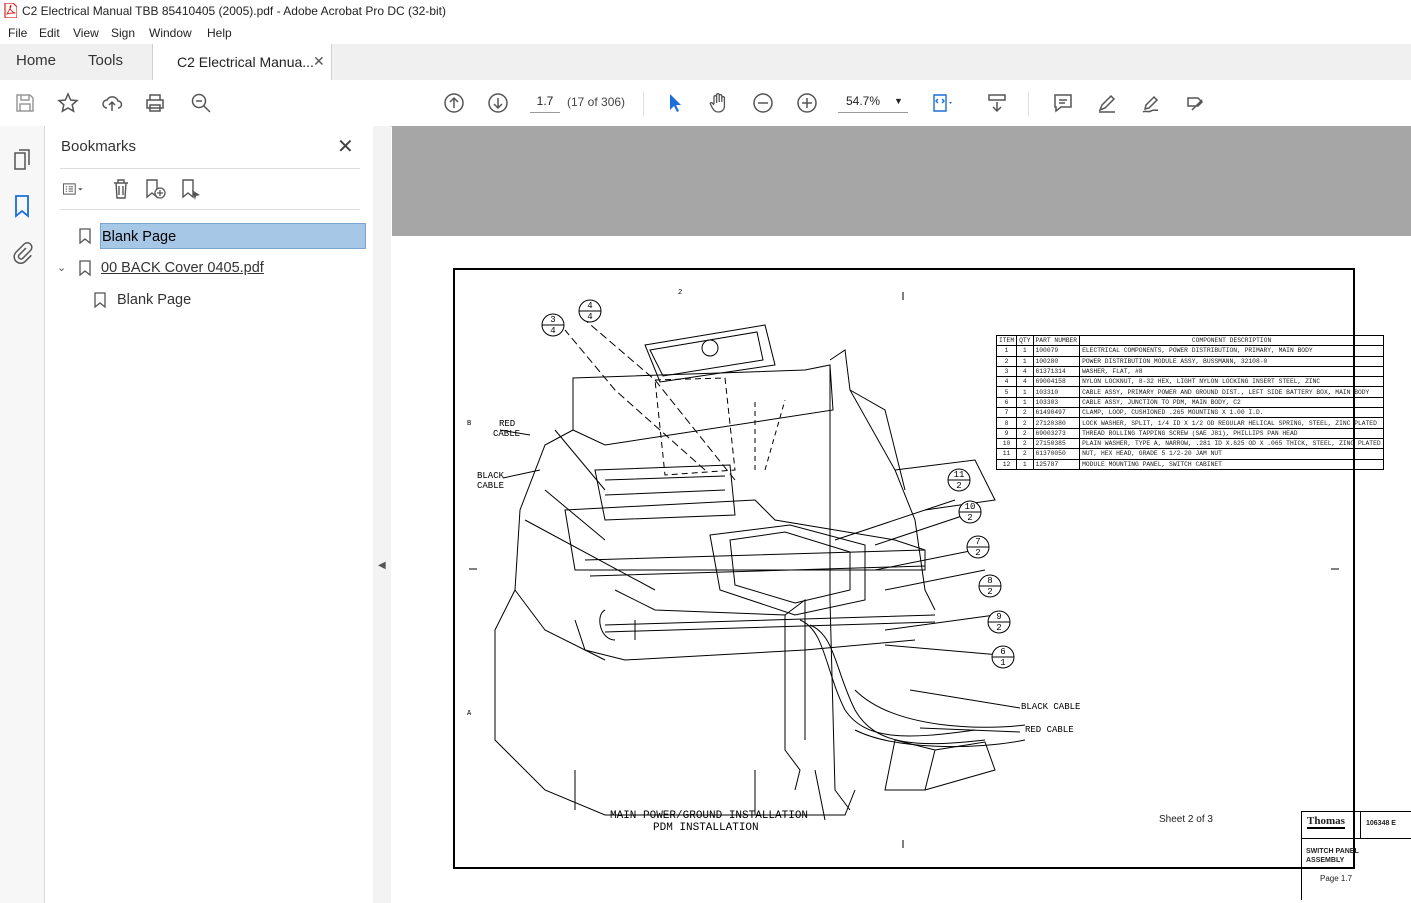  What do you see at coordinates (507, 434) in the screenshot?
I see `red-cable-label: CABLE` at bounding box center [507, 434].